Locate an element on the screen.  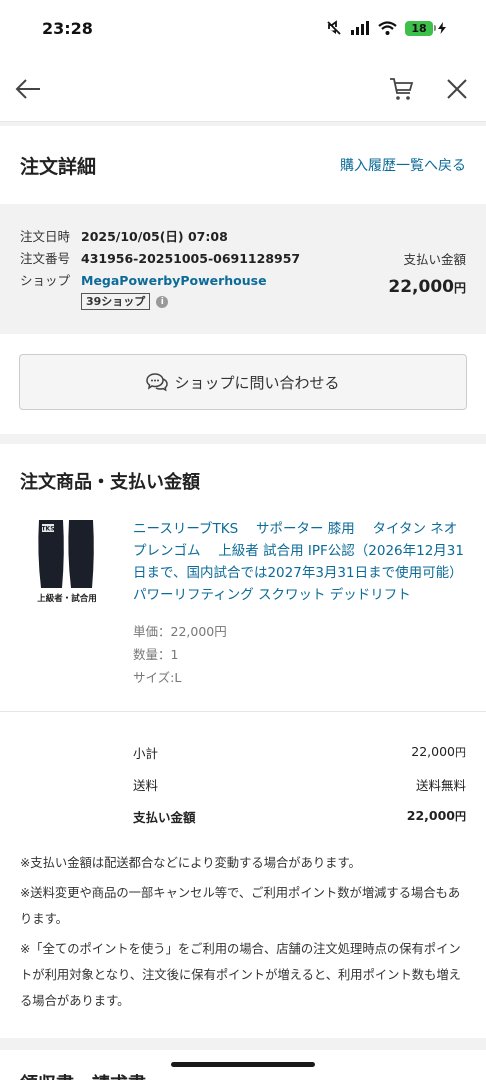
shipping-value: 送料無料 is located at coordinates (440, 785).